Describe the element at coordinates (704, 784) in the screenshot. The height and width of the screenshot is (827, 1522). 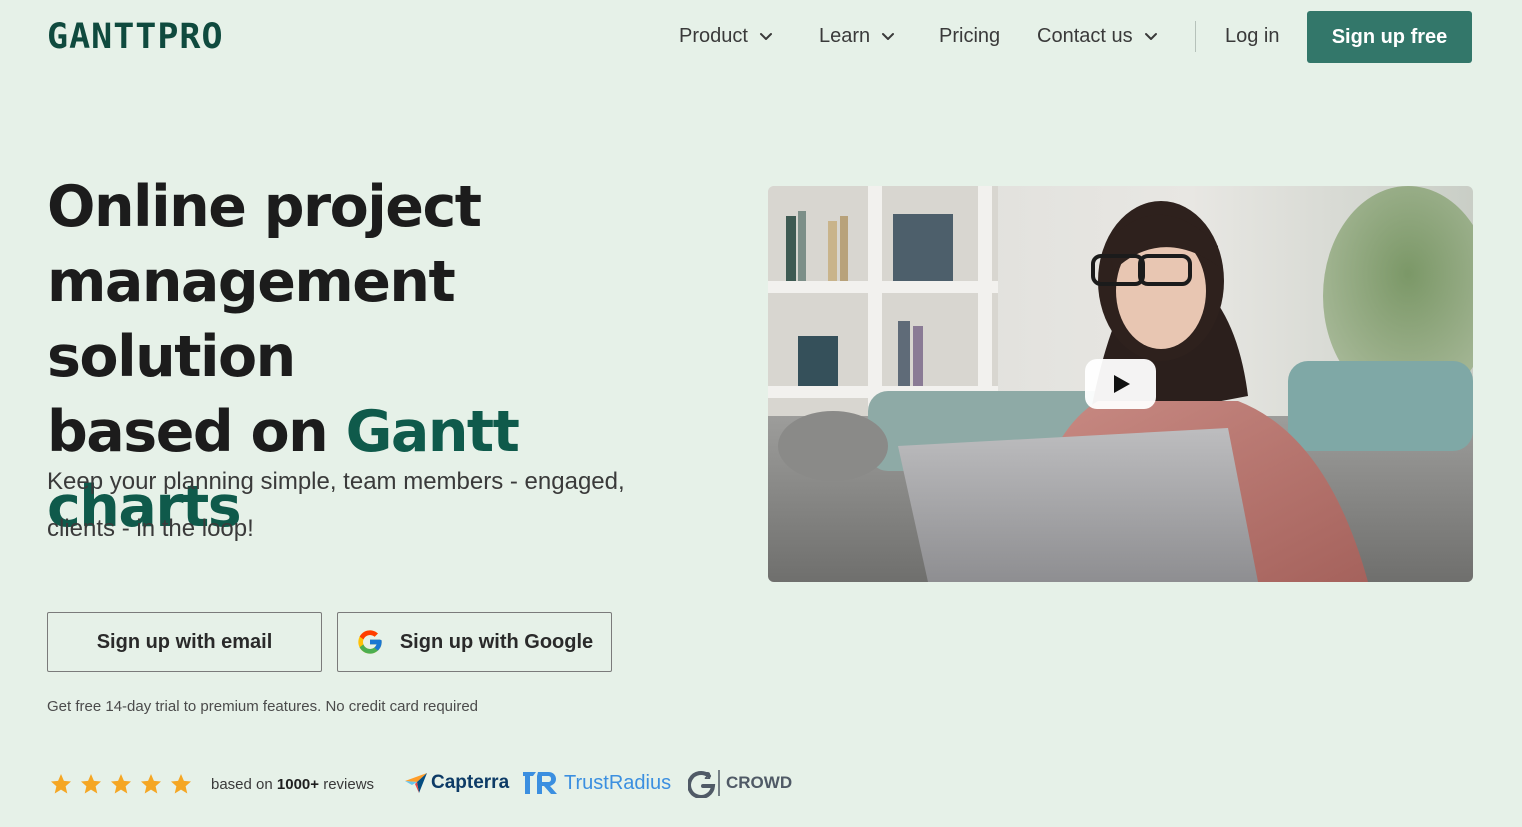
I see `g2-logo-icon: 2` at that location.